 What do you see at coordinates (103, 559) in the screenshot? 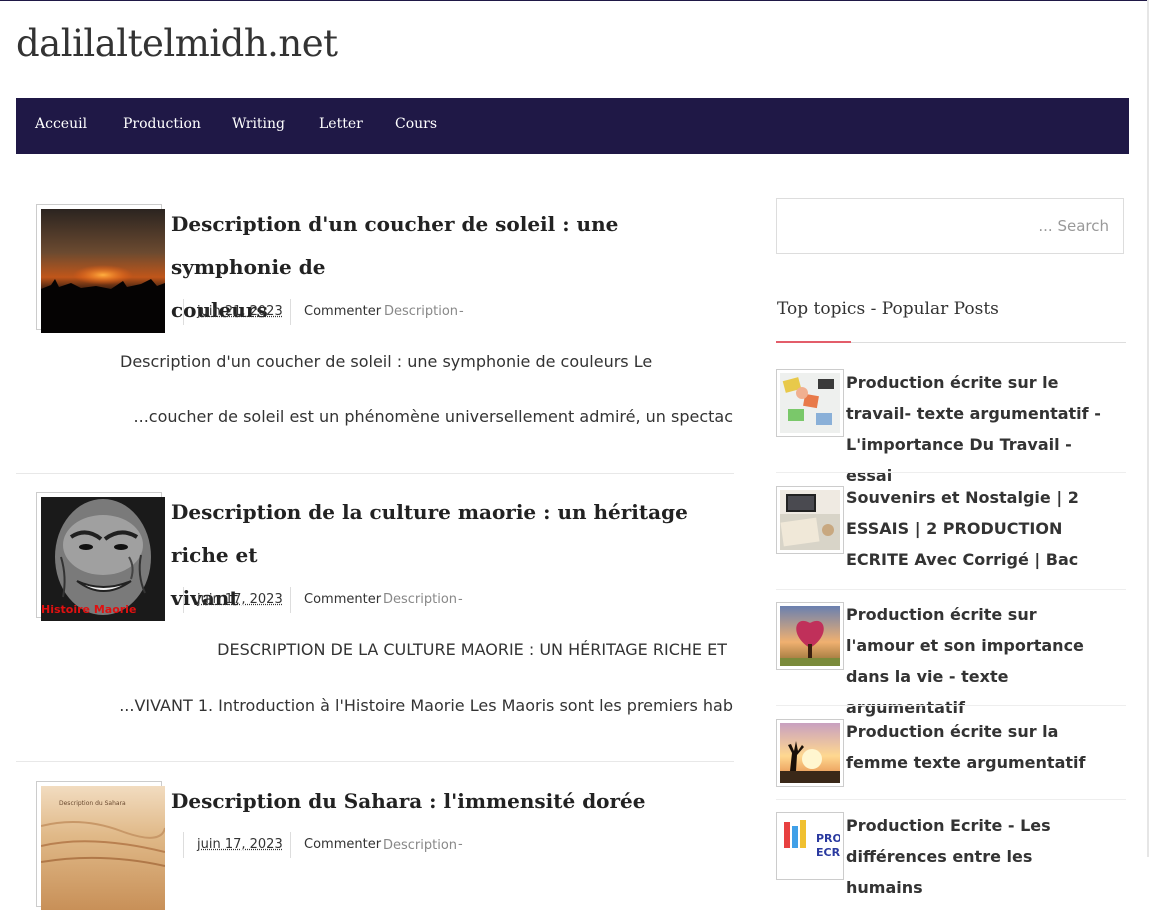
I see `maori-image: Histoire Maorie` at bounding box center [103, 559].